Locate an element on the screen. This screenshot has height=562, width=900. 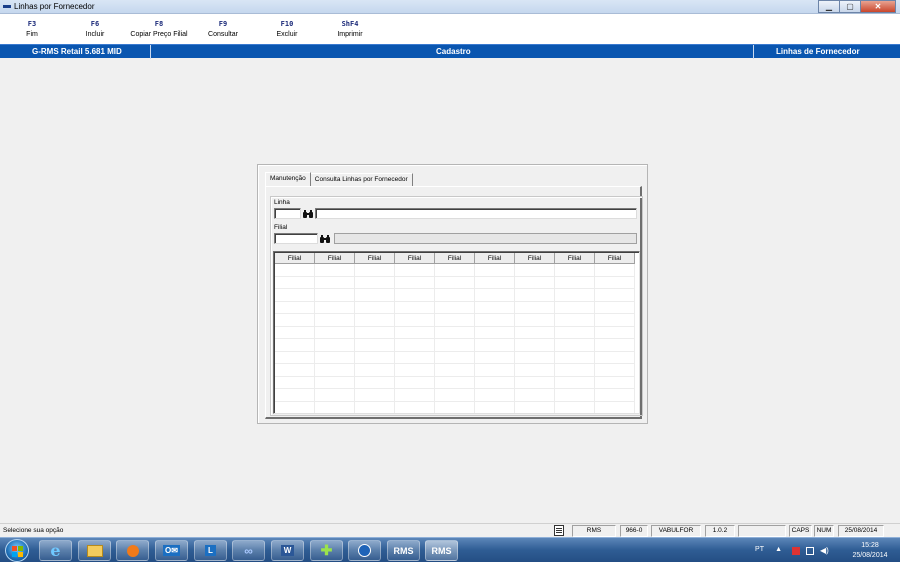
rms-app-icon-active: RMS is located at coordinates (441, 550).